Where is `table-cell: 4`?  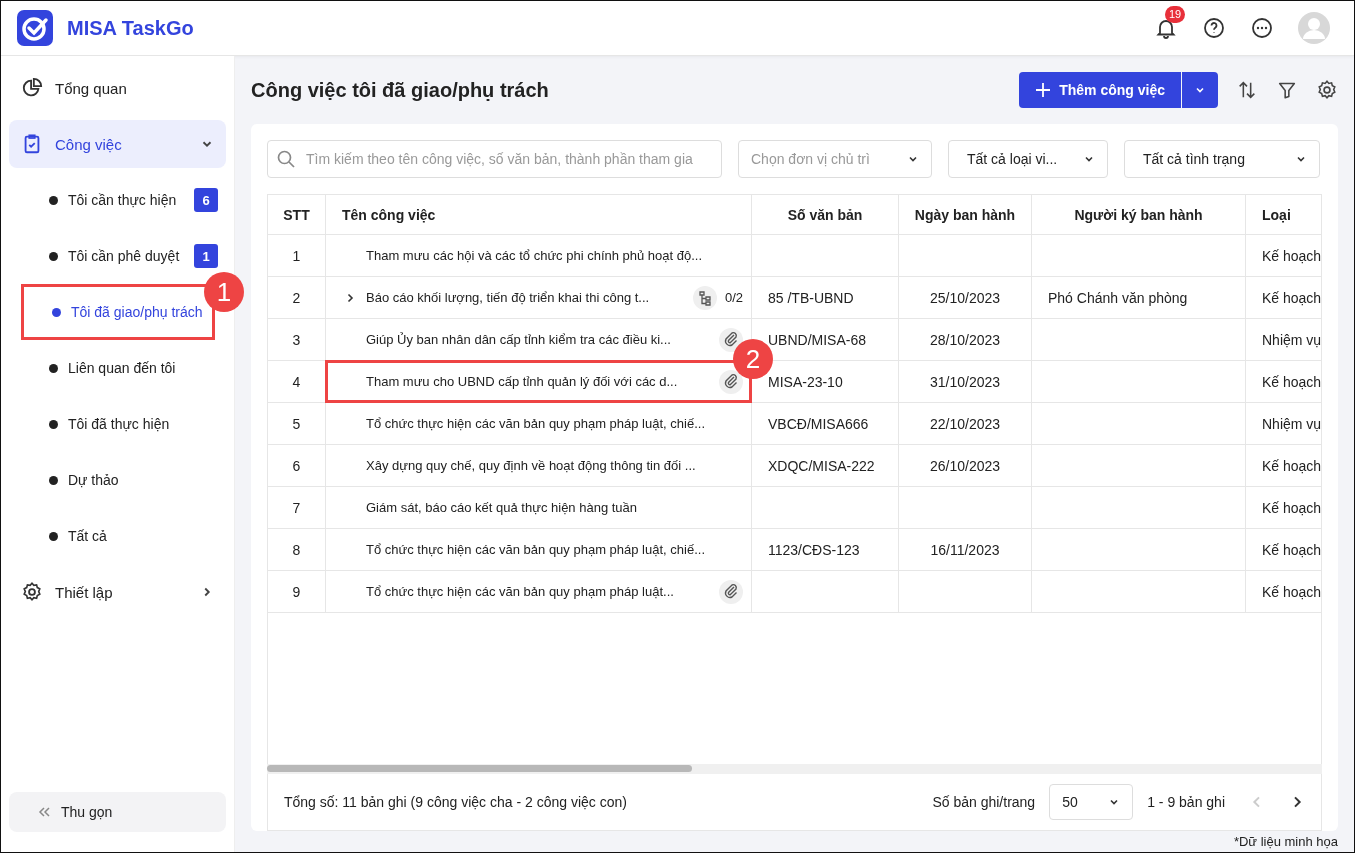 table-cell: 4 is located at coordinates (297, 381).